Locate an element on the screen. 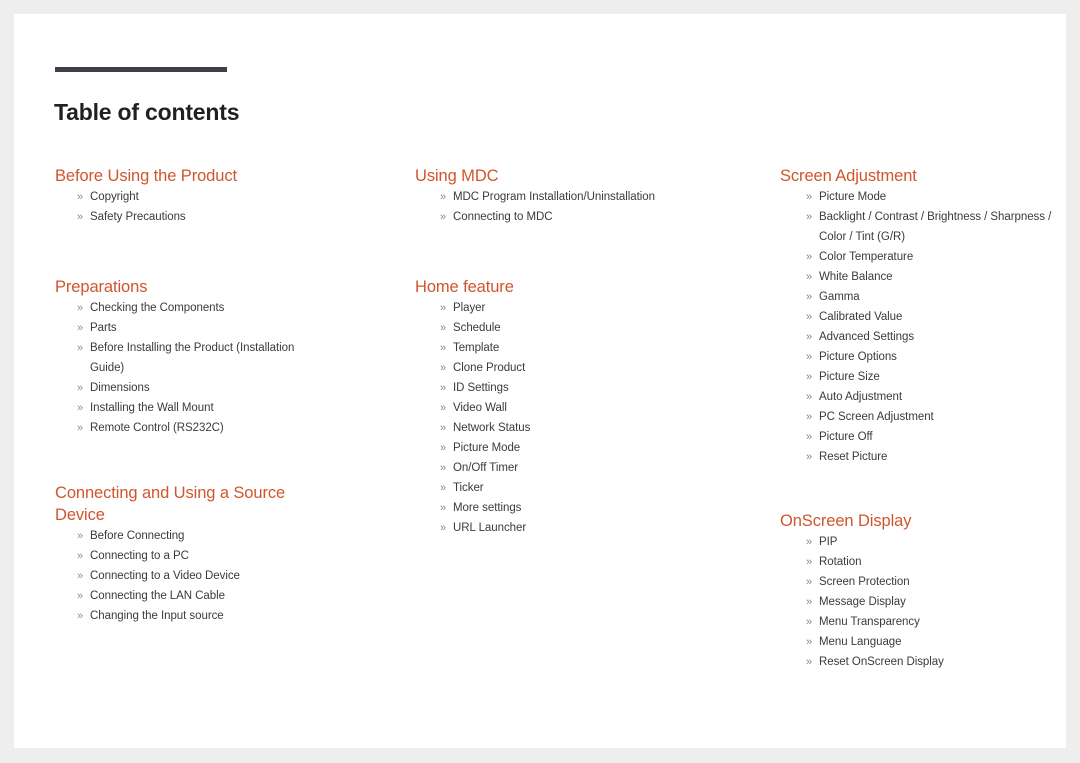 This screenshot has width=1080, height=763. toc-entry: » Menu Transparency is located at coordinates (931, 622).